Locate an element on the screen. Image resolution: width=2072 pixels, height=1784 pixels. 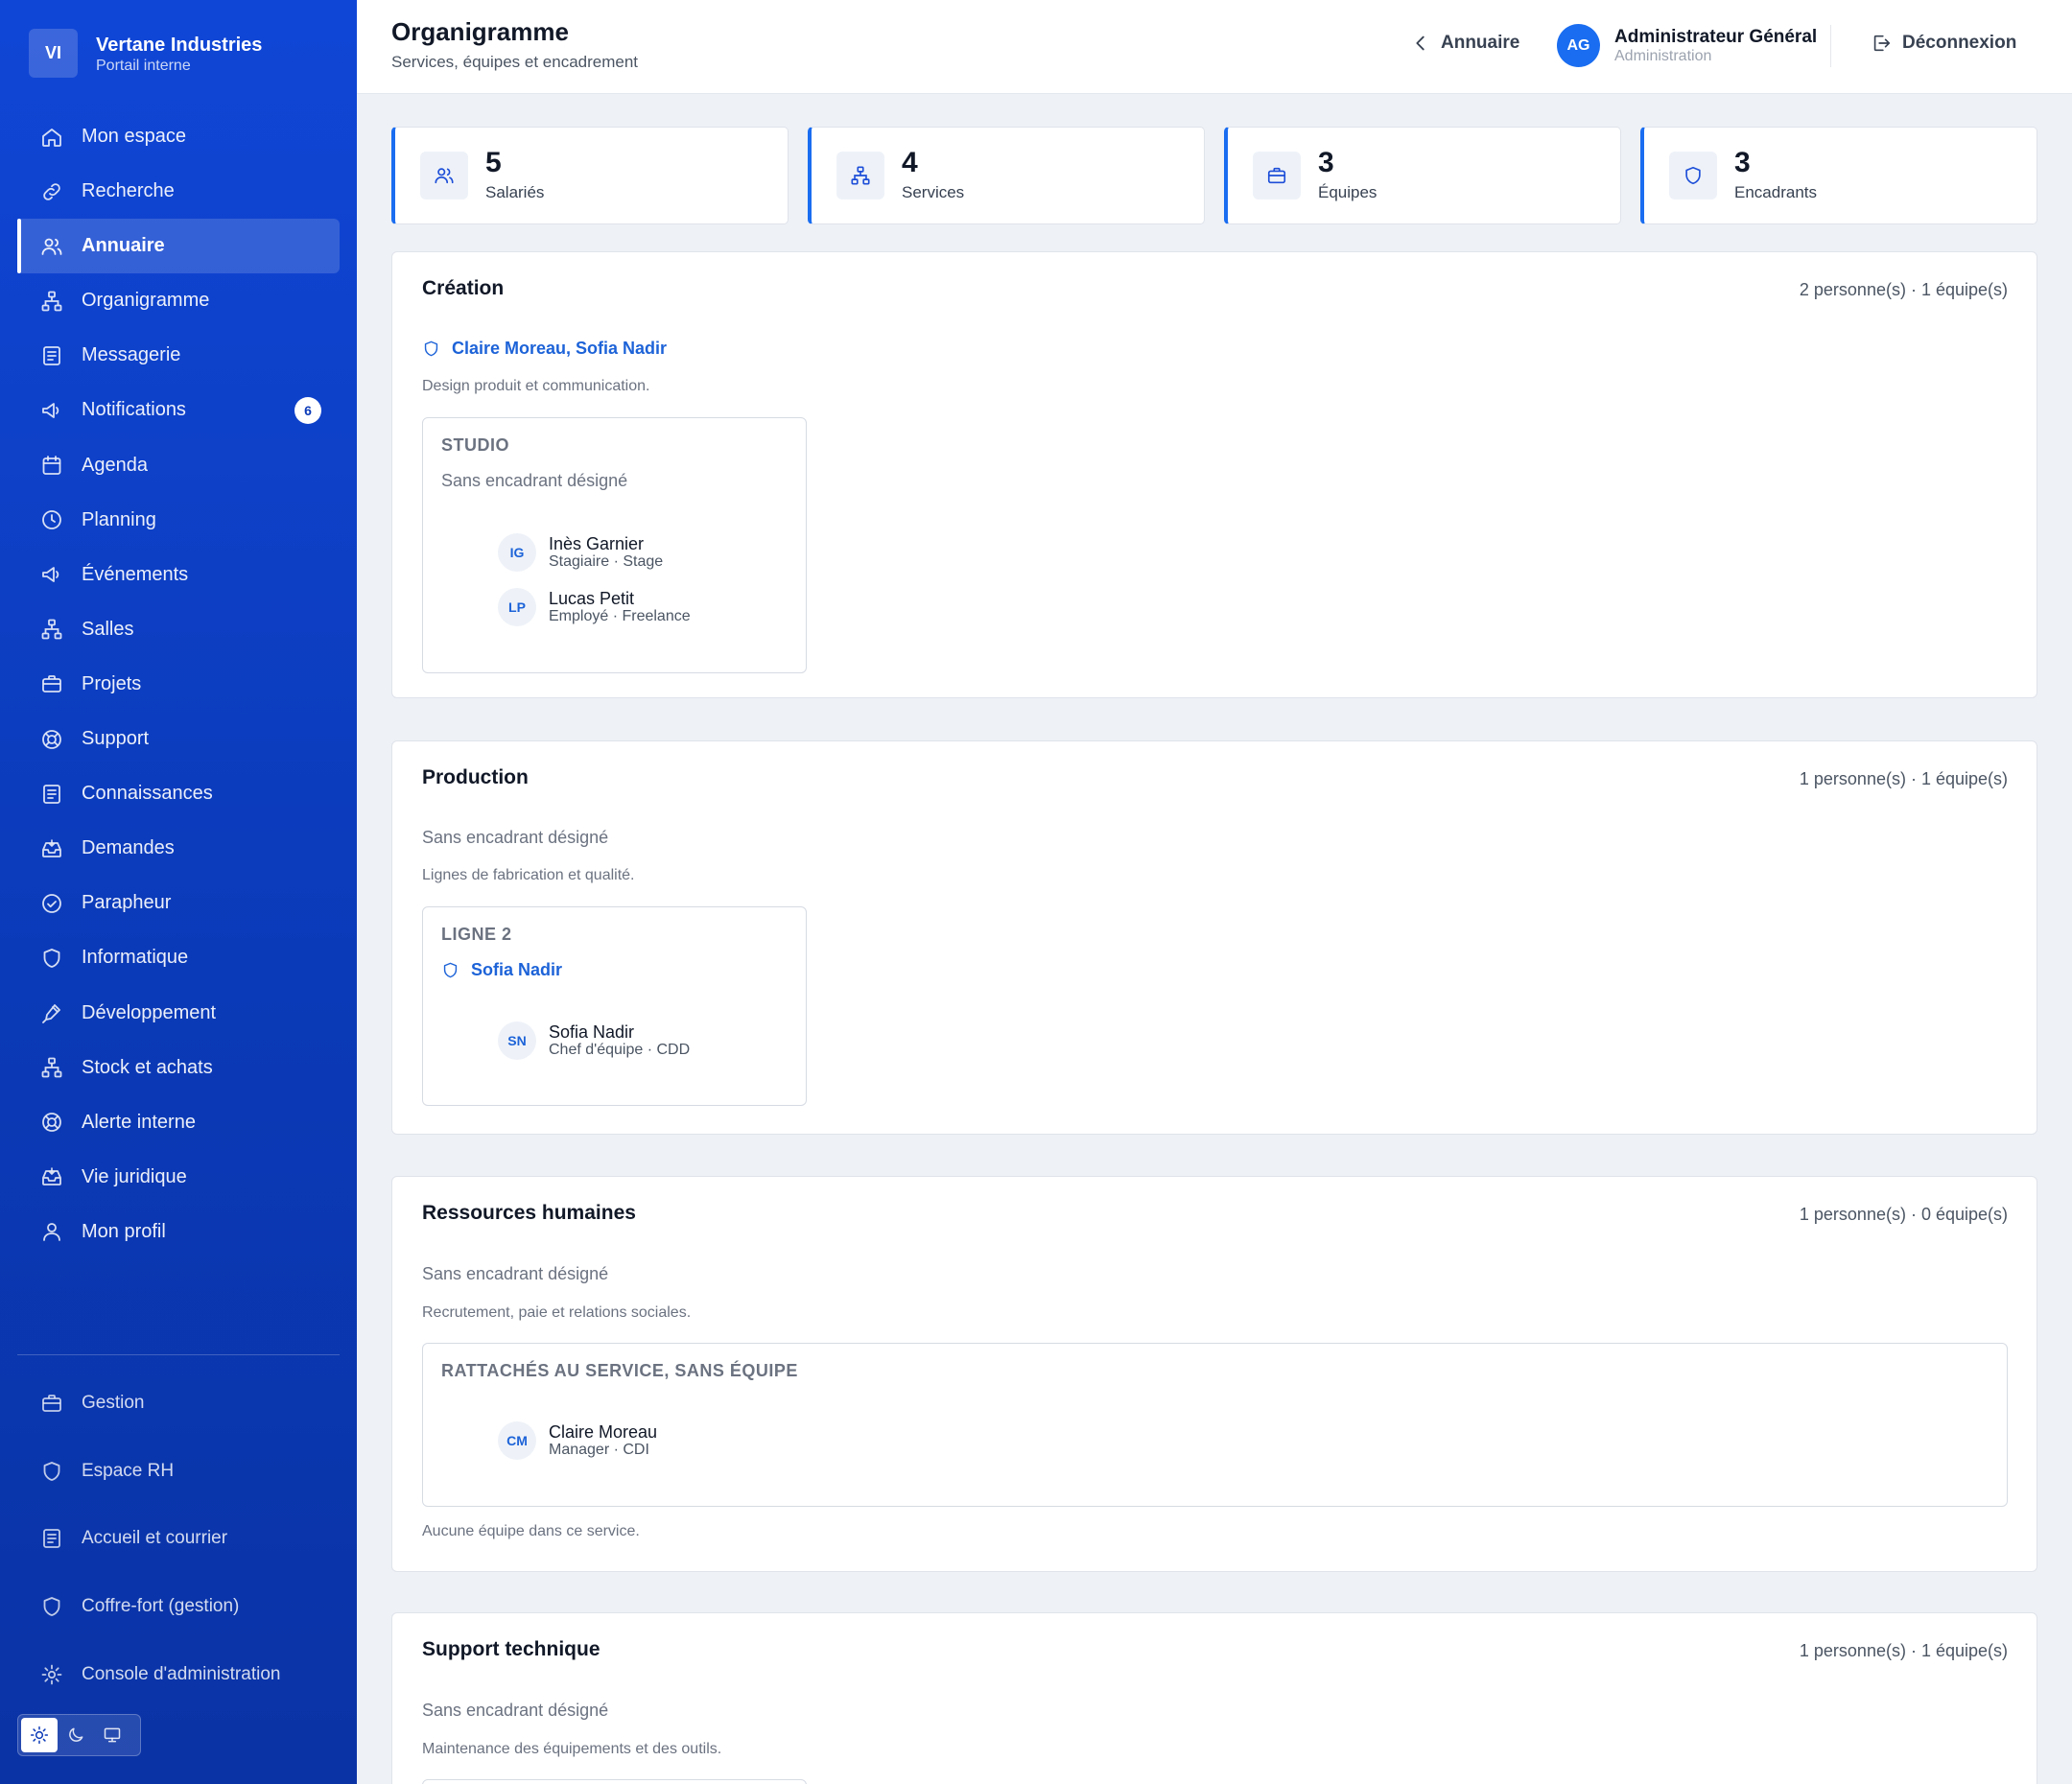
member-name: Claire Moreau is located at coordinates (603, 1431).